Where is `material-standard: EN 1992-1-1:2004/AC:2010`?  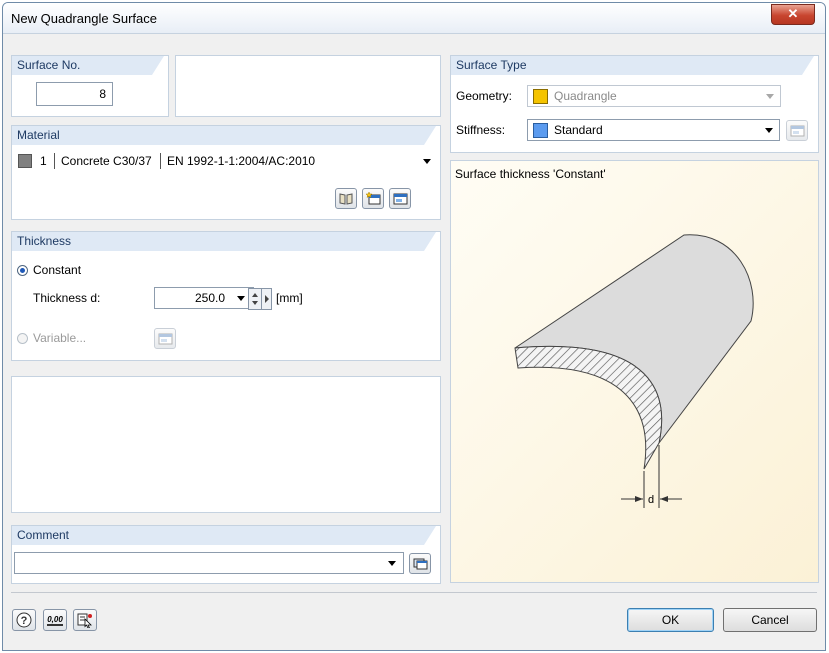 material-standard: EN 1992-1-1:2004/AC:2010 is located at coordinates (241, 161).